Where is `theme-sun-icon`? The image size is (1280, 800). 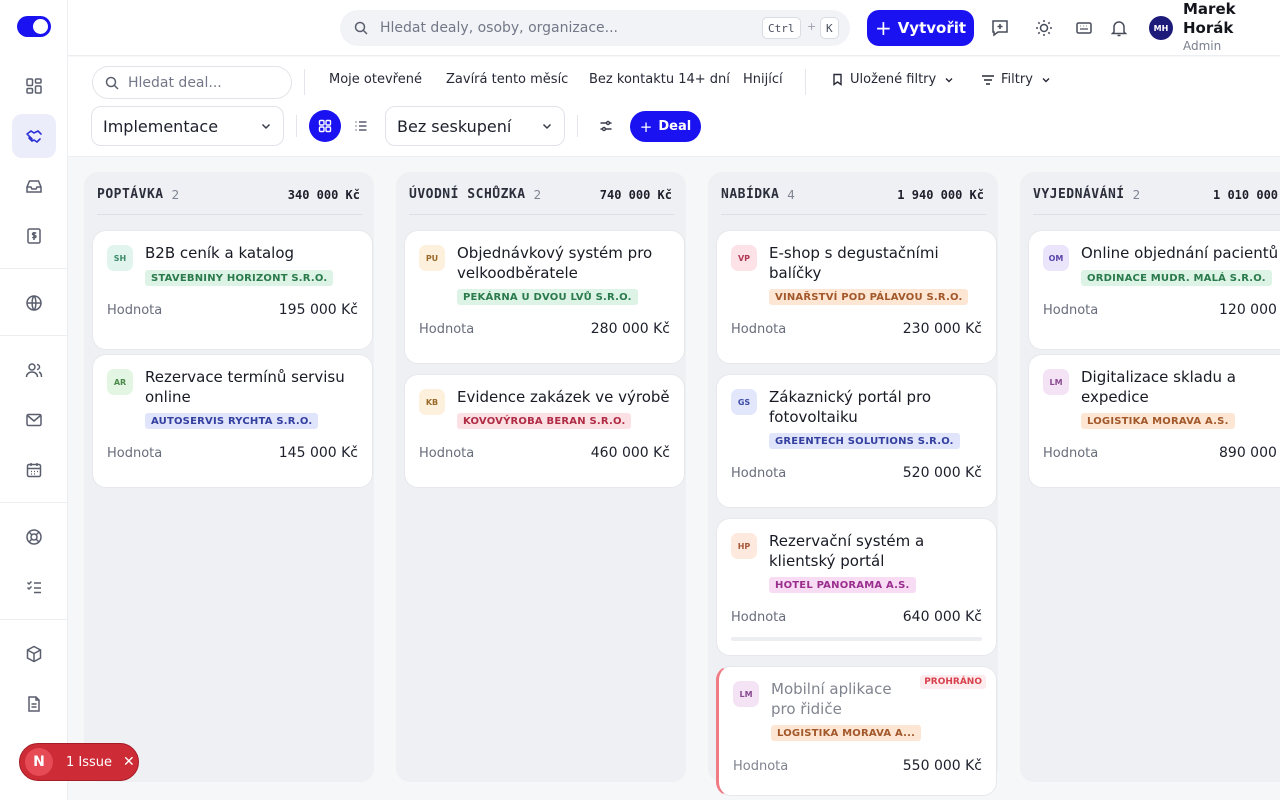
theme-sun-icon is located at coordinates (1044, 28).